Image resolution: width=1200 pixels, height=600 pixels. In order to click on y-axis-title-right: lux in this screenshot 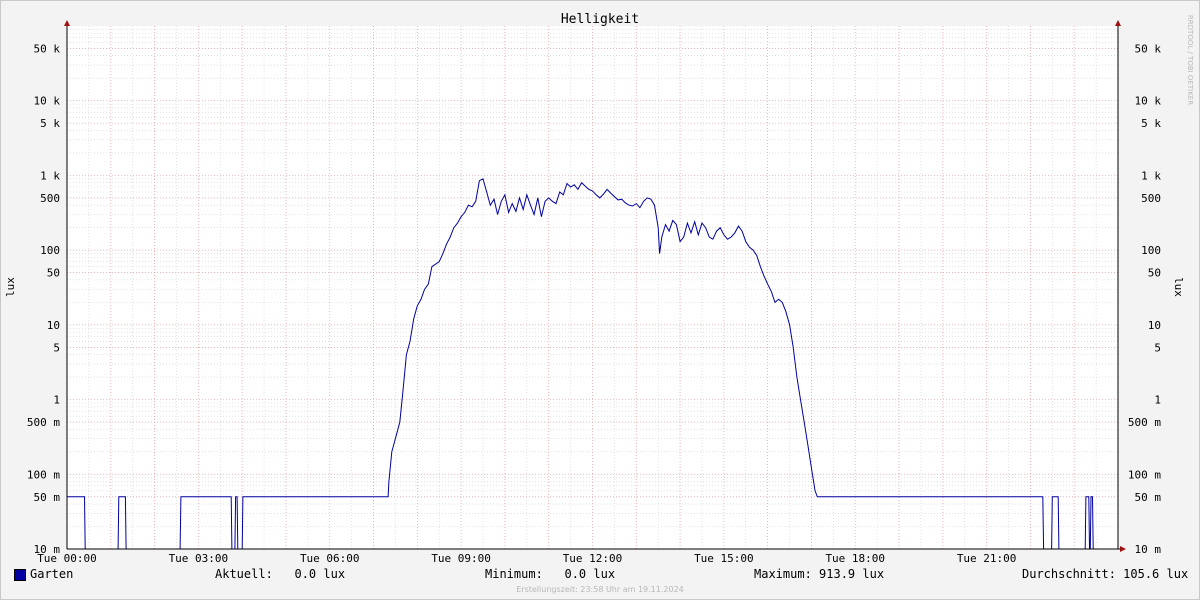, I will do `click(1178, 287)`.